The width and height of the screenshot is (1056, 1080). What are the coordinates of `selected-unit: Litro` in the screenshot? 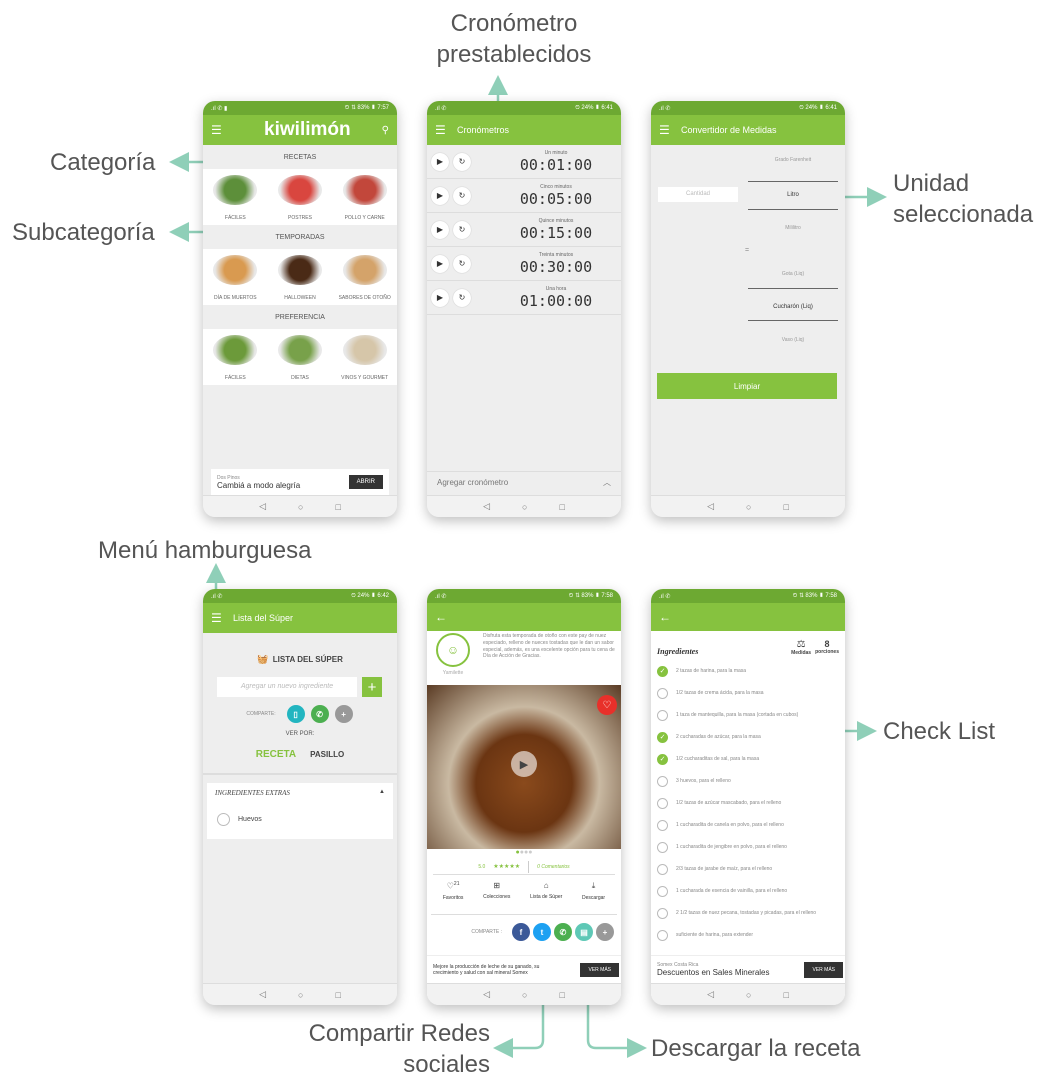 It's located at (793, 195).